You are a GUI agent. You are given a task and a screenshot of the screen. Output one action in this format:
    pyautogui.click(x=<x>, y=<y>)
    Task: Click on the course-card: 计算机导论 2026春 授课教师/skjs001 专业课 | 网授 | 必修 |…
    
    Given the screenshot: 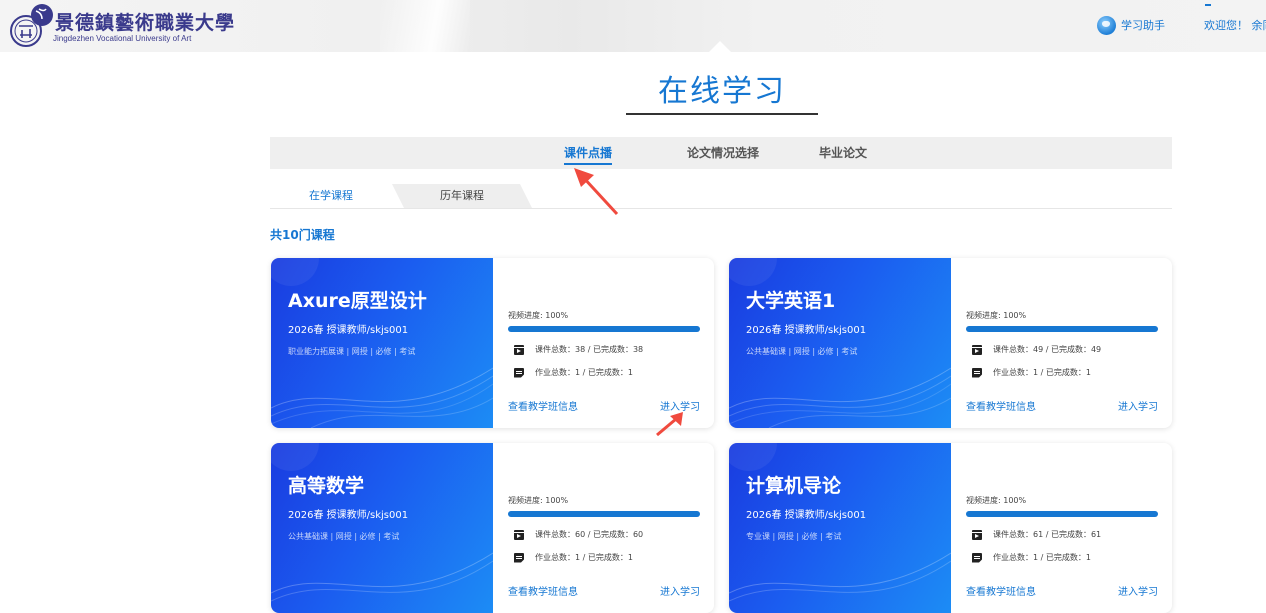 What is the action you would take?
    pyautogui.click(x=950, y=528)
    